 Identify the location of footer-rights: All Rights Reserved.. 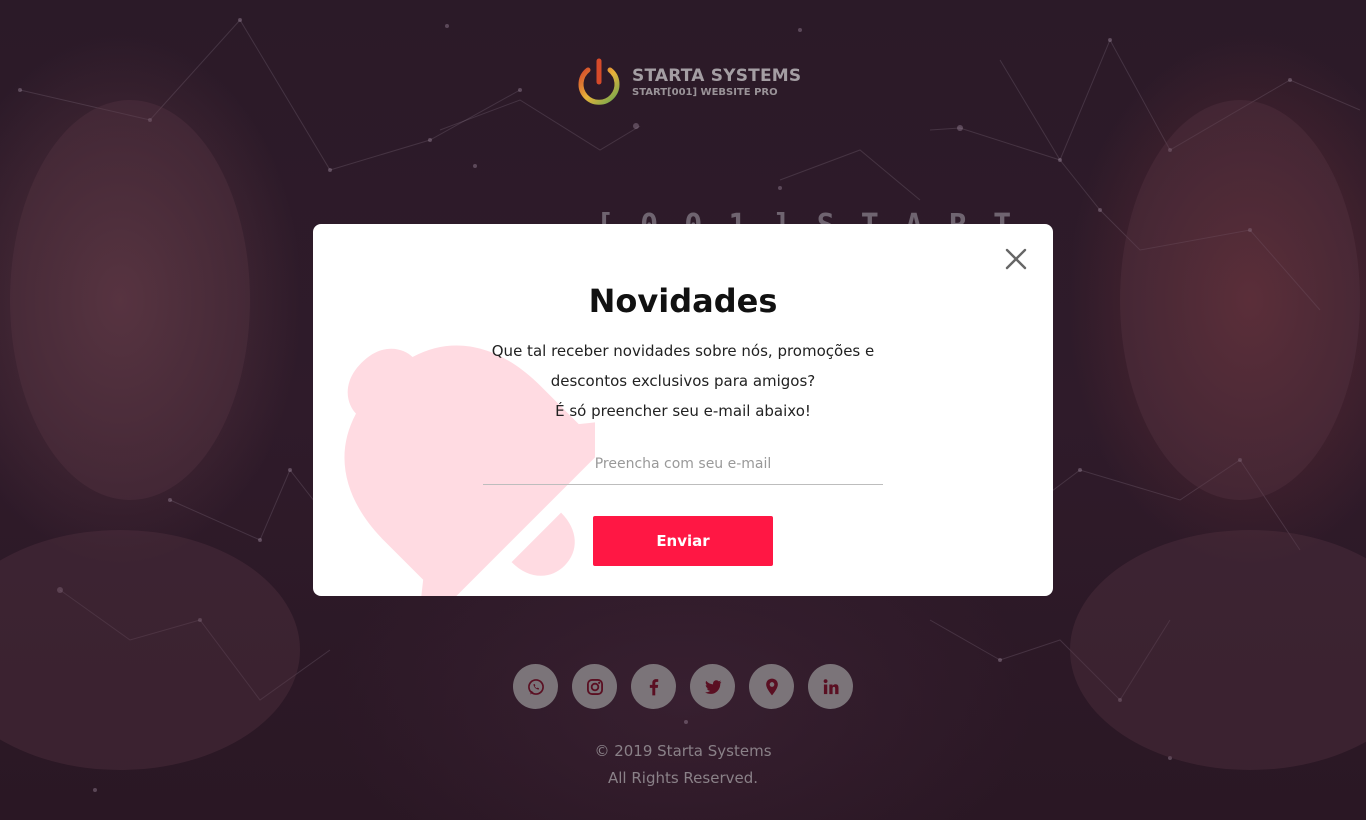
(683, 778).